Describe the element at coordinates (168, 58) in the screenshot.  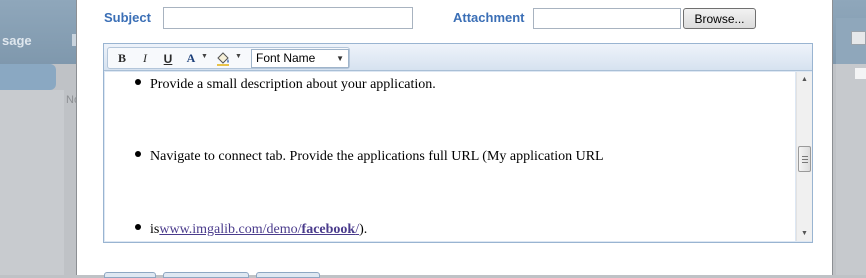
I see `underline-button: U` at that location.